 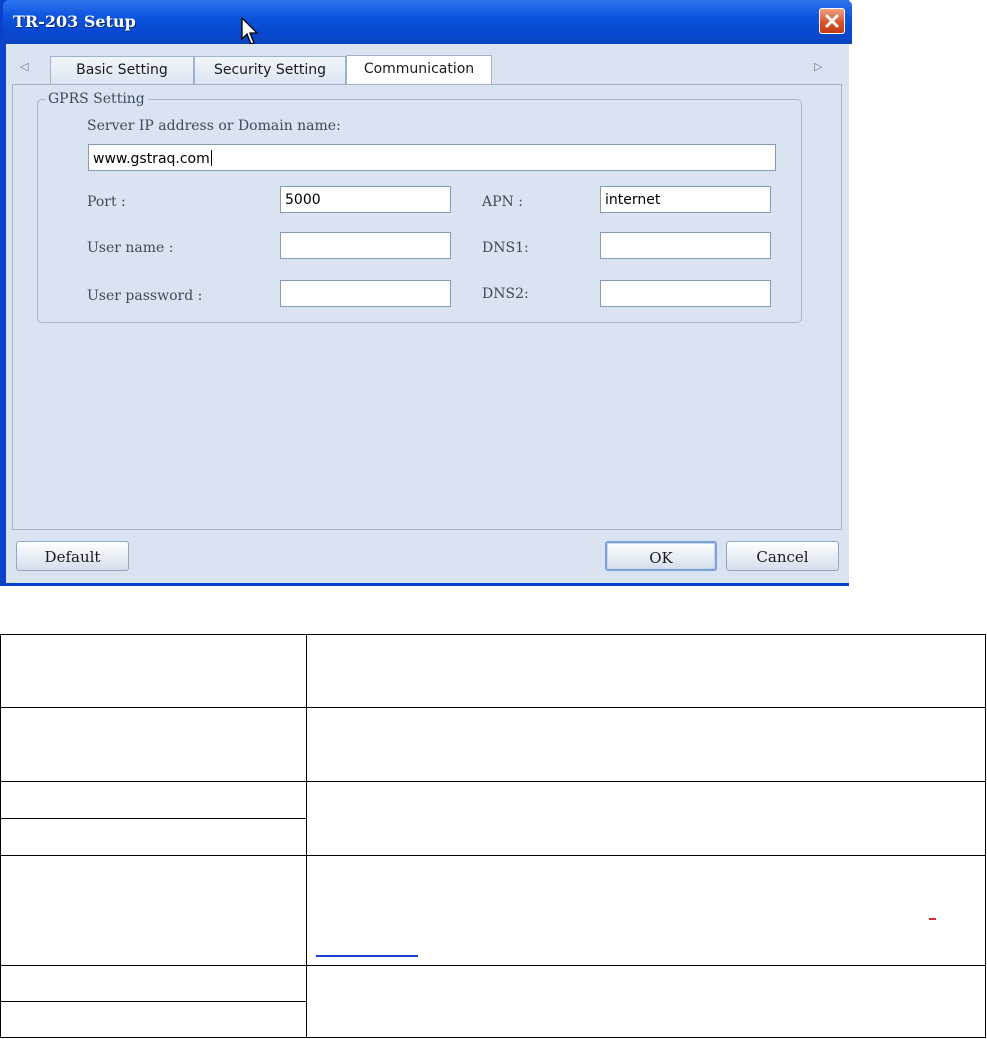 What do you see at coordinates (106, 202) in the screenshot?
I see `port-label: Port :` at bounding box center [106, 202].